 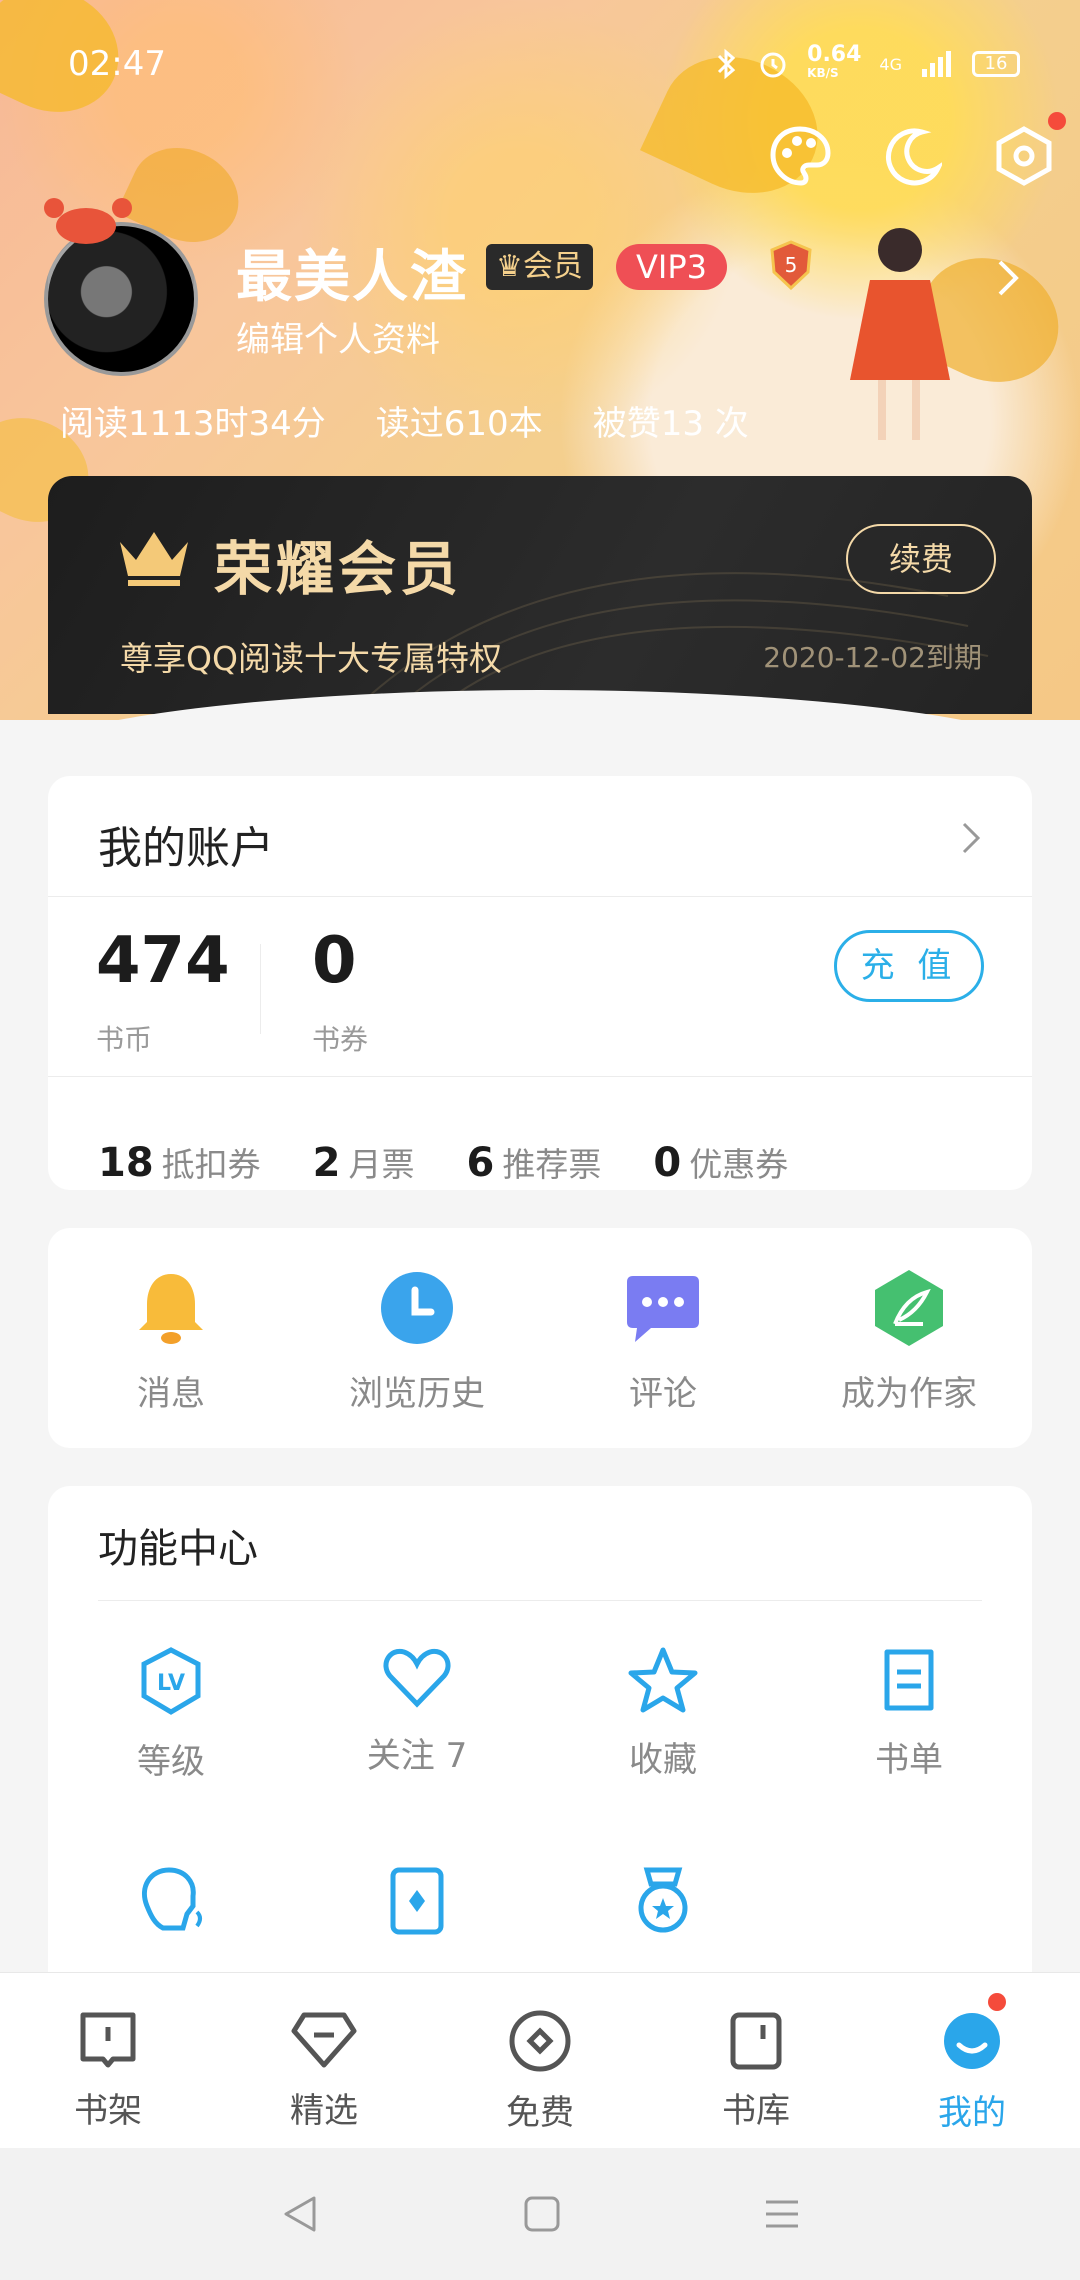 I want to click on moon-icon, so click(x=914, y=157).